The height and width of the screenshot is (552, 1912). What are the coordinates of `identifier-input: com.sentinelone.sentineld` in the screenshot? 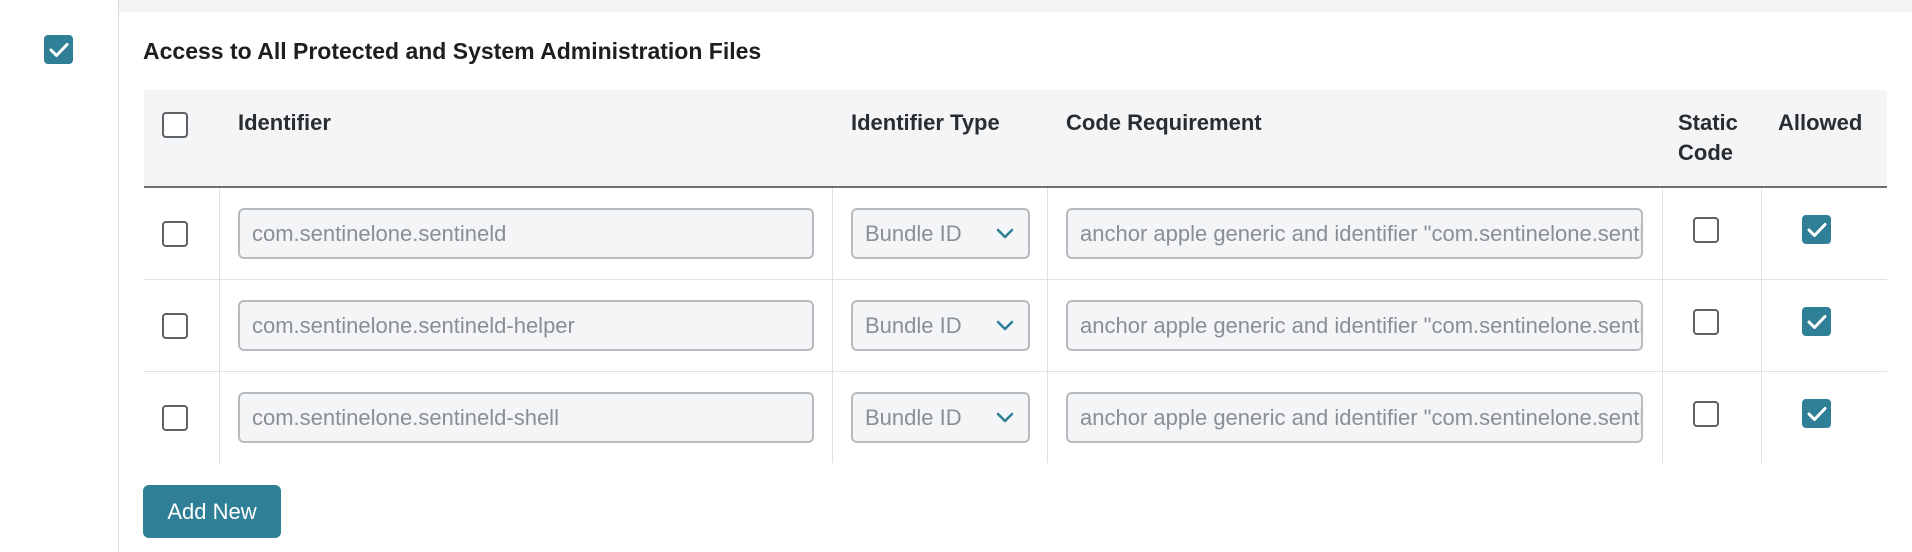 It's located at (526, 233).